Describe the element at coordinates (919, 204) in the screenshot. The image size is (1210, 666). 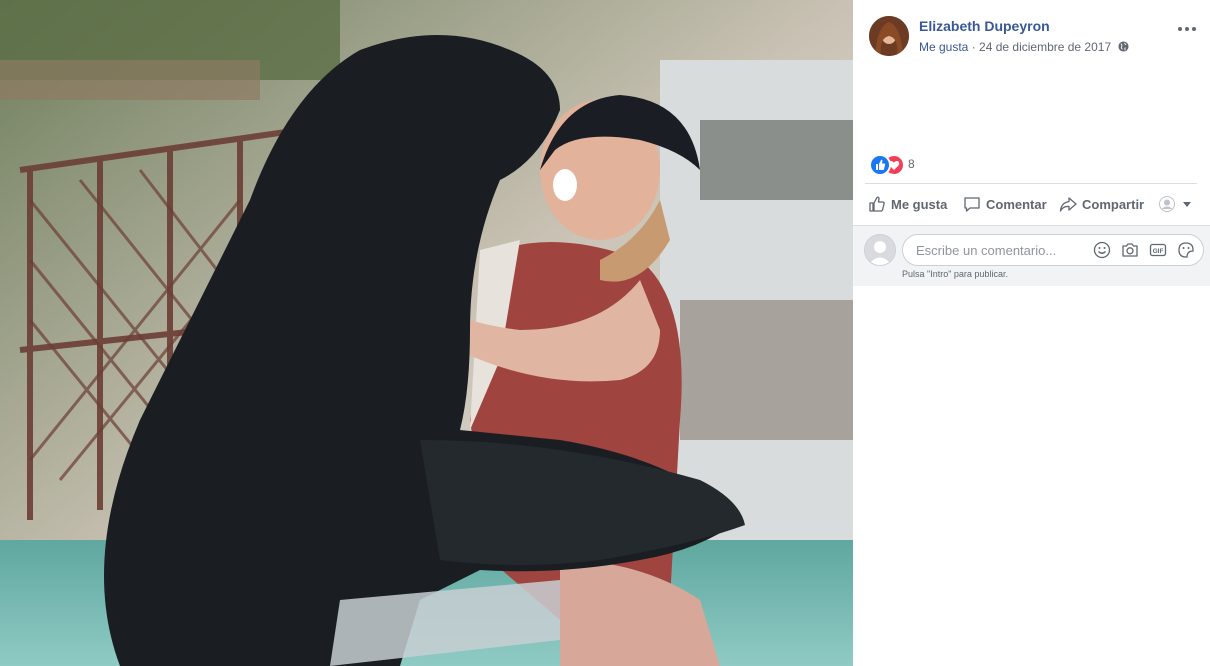
I see `like-button-label: Me gusta` at that location.